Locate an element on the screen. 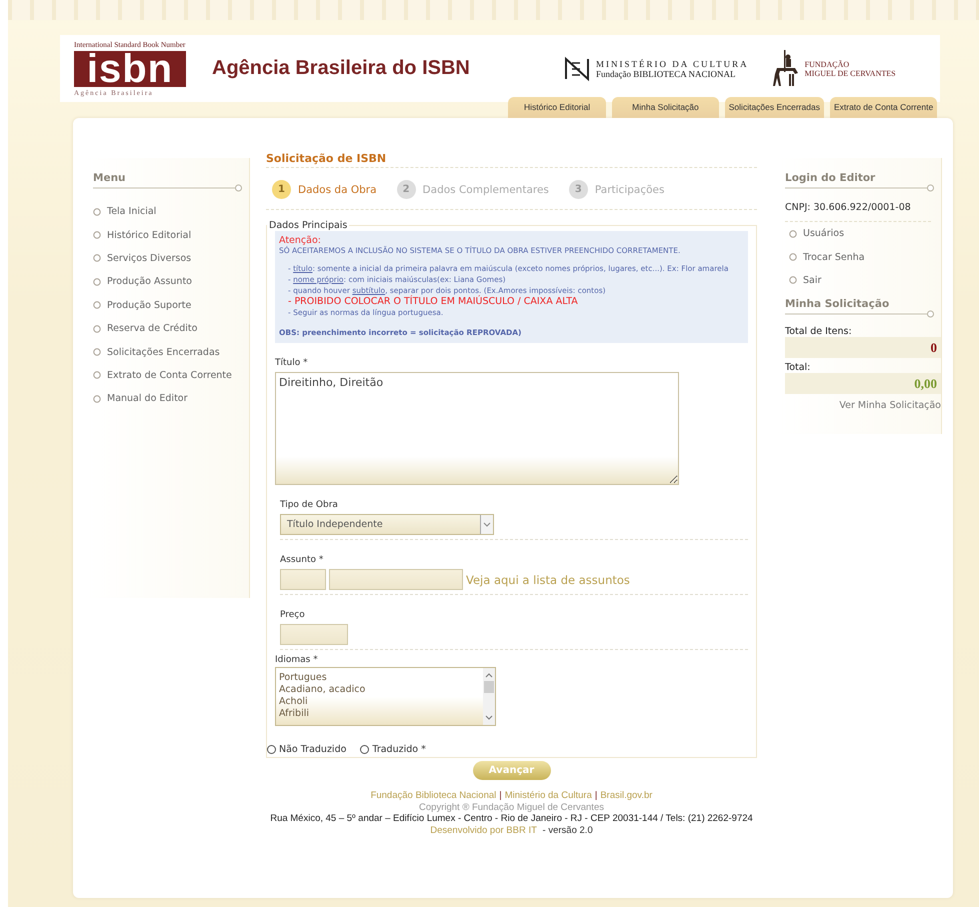 Image resolution: width=979 pixels, height=907 pixels. section-title: Menu is located at coordinates (110, 178).